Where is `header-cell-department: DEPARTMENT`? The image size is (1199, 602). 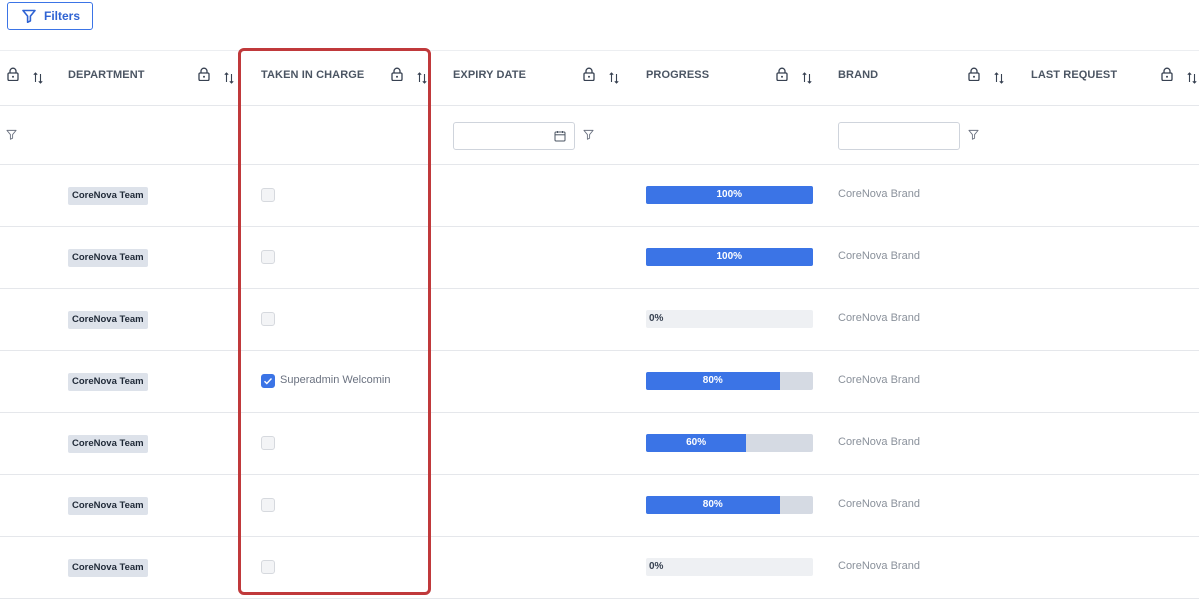
header-cell-department: DEPARTMENT is located at coordinates (149, 78).